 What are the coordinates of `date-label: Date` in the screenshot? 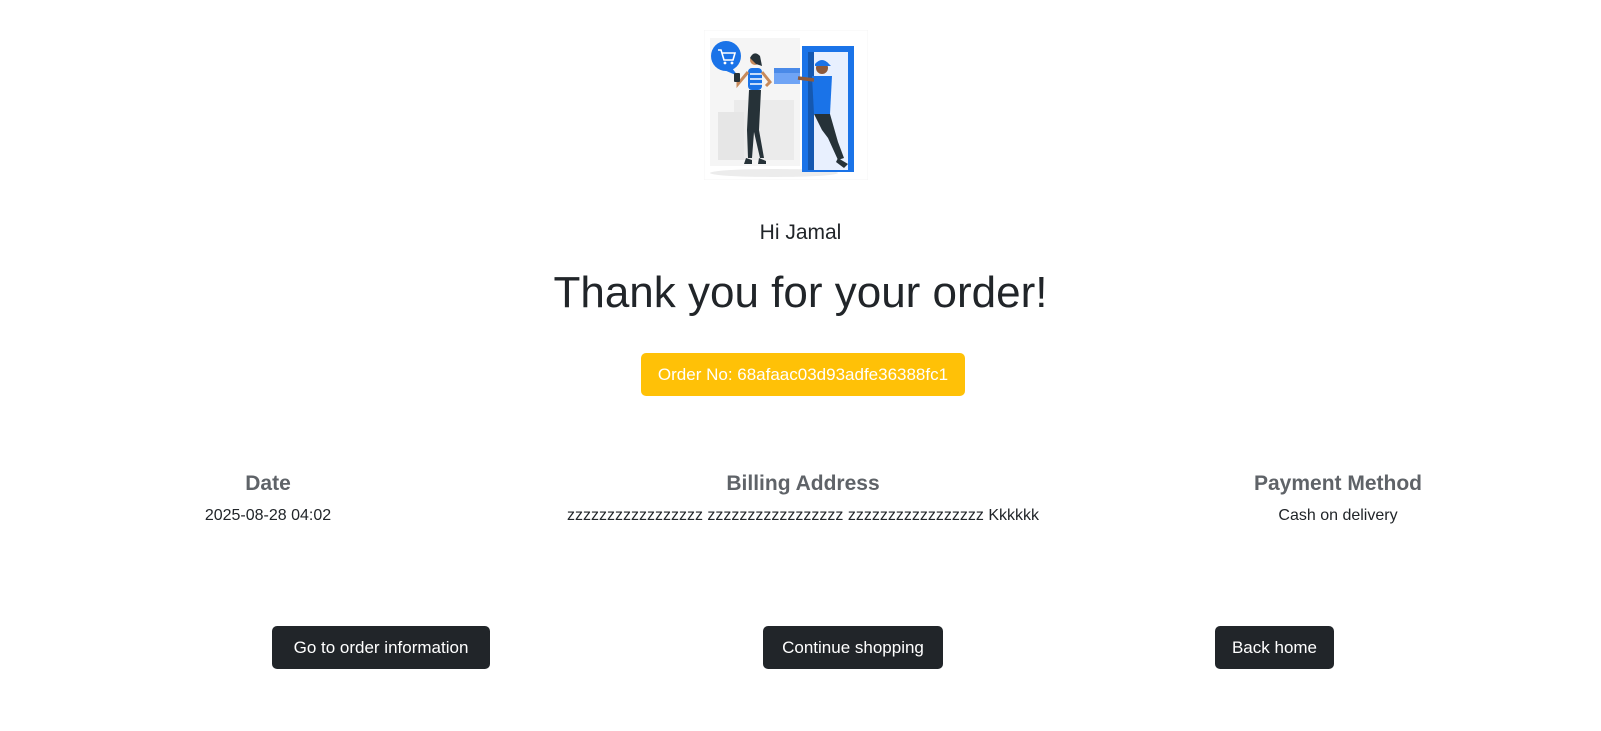 It's located at (268, 483).